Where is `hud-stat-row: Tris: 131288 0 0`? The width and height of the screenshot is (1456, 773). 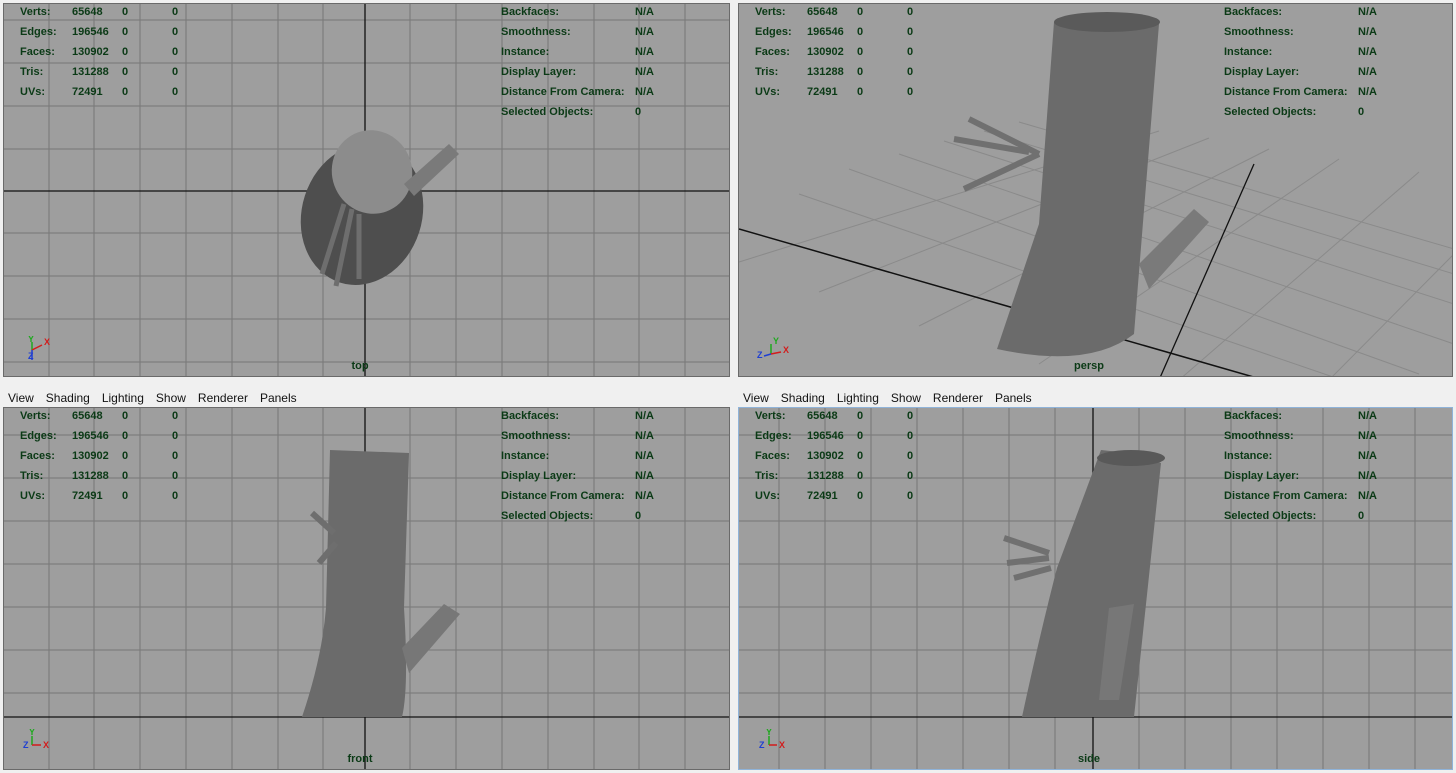
hud-stat-row: Tris: 131288 0 0 is located at coordinates (840, 477).